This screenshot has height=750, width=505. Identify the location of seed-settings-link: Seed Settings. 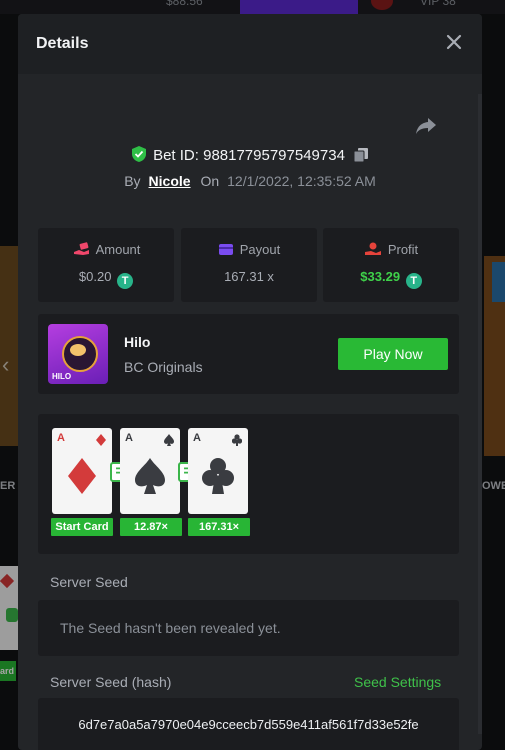
(397, 682).